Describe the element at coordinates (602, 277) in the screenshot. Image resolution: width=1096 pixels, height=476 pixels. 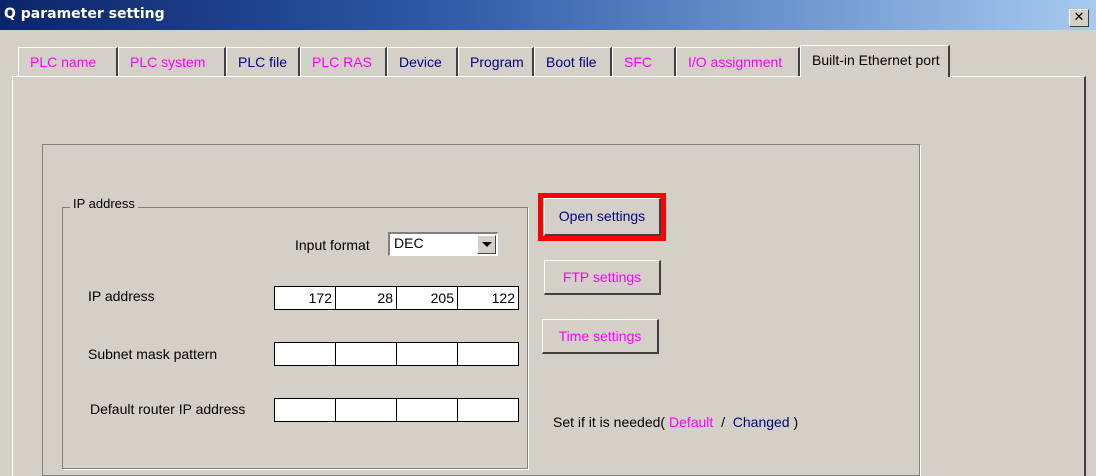
I see `ftp-settings-button: FTP settings` at that location.